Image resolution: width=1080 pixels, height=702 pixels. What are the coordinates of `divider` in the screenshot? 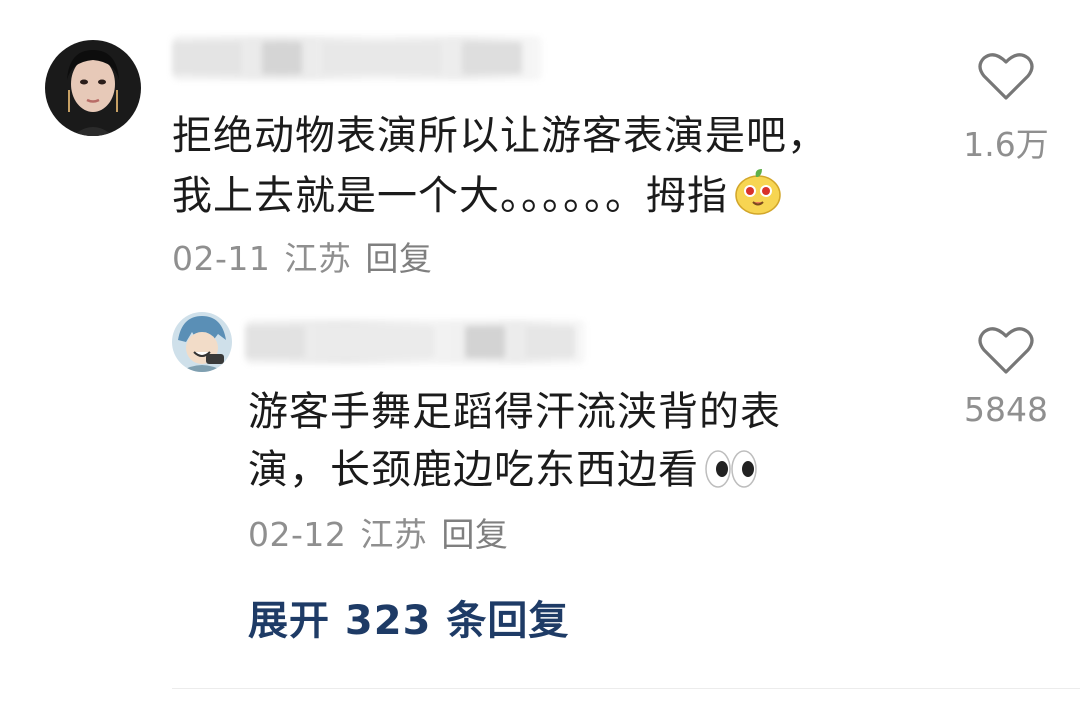 It's located at (626, 688).